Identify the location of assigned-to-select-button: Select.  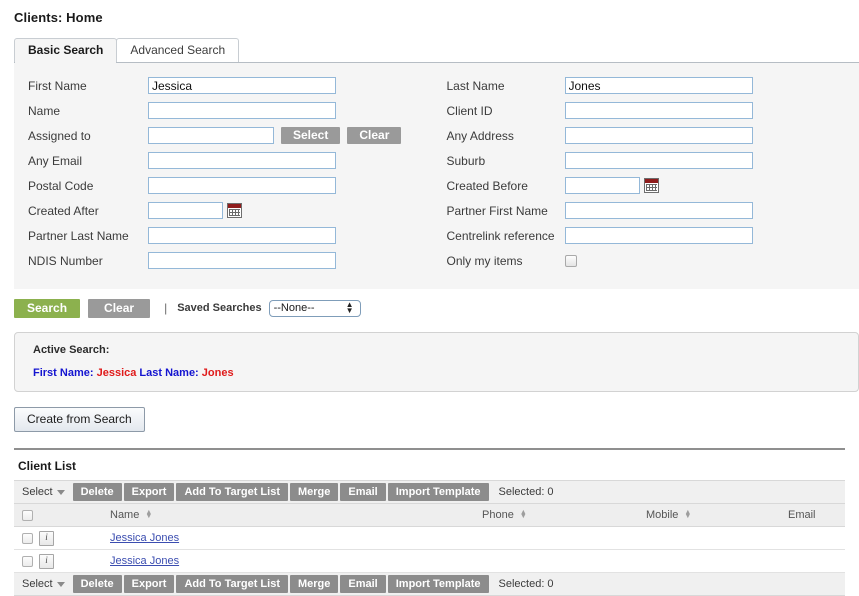
(310, 135).